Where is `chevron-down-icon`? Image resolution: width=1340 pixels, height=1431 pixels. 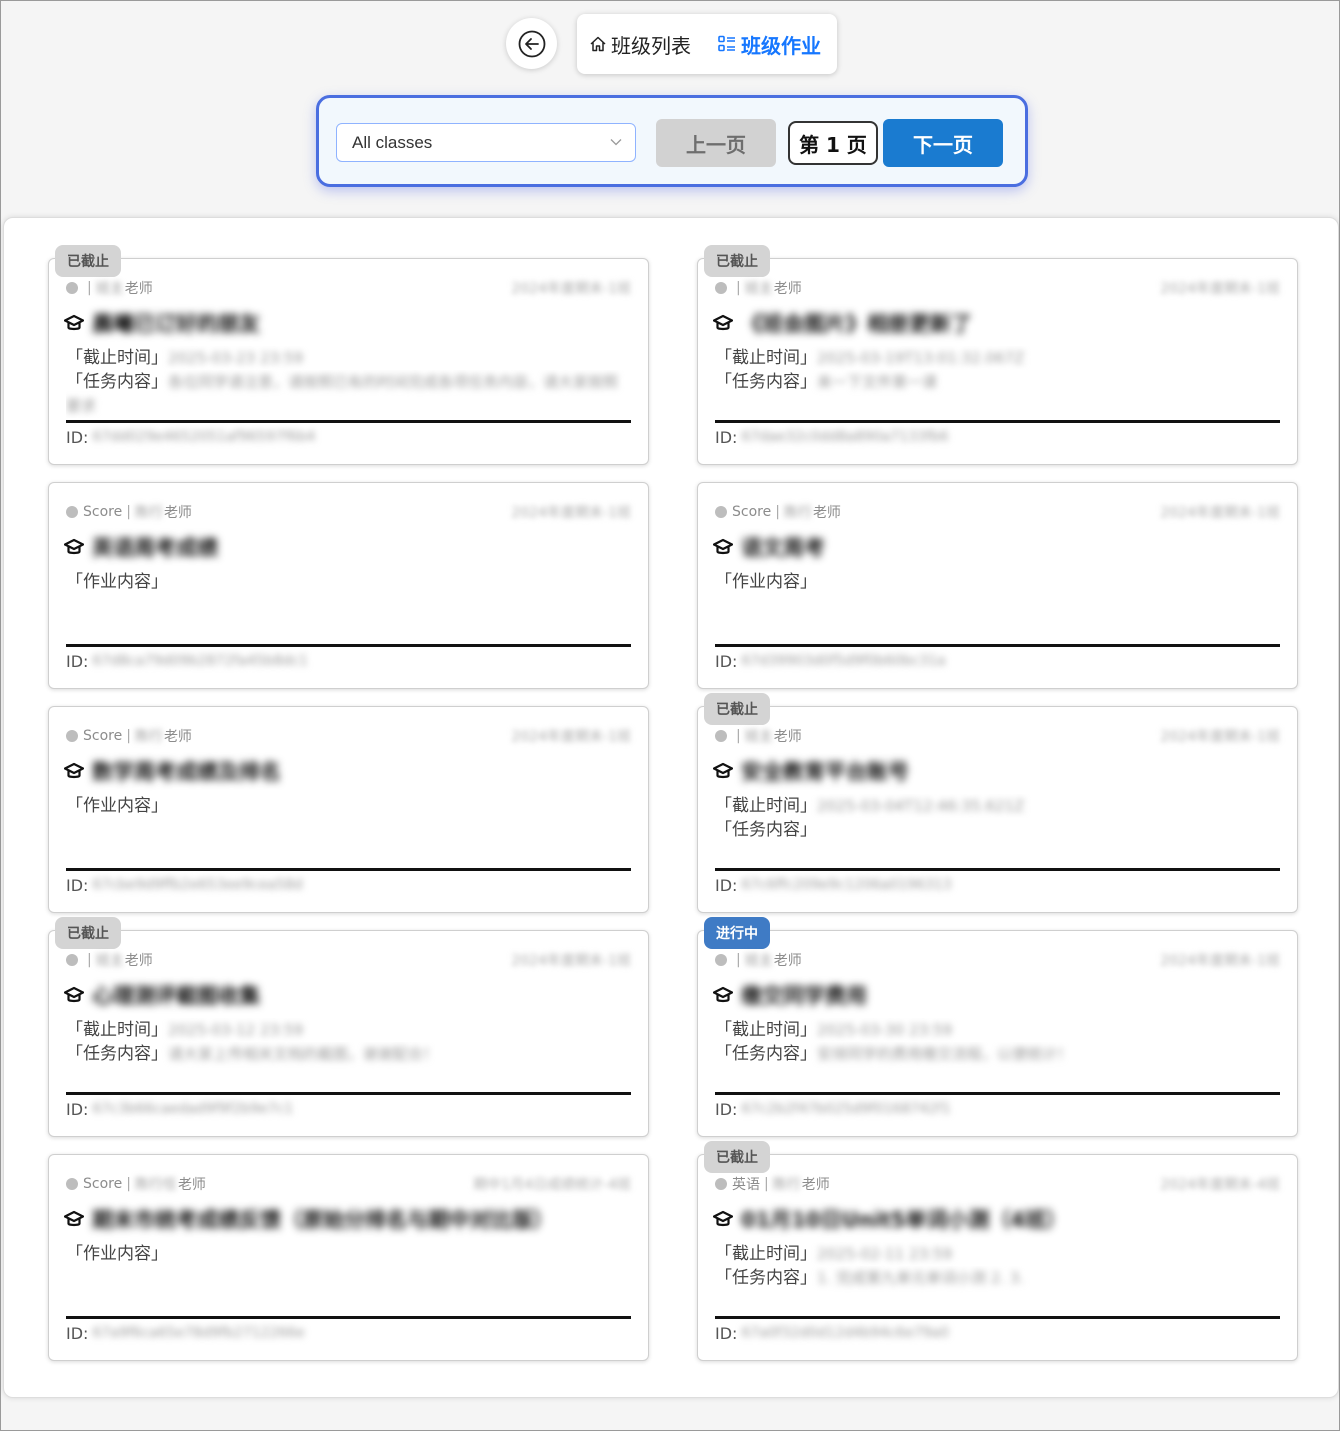 chevron-down-icon is located at coordinates (616, 142).